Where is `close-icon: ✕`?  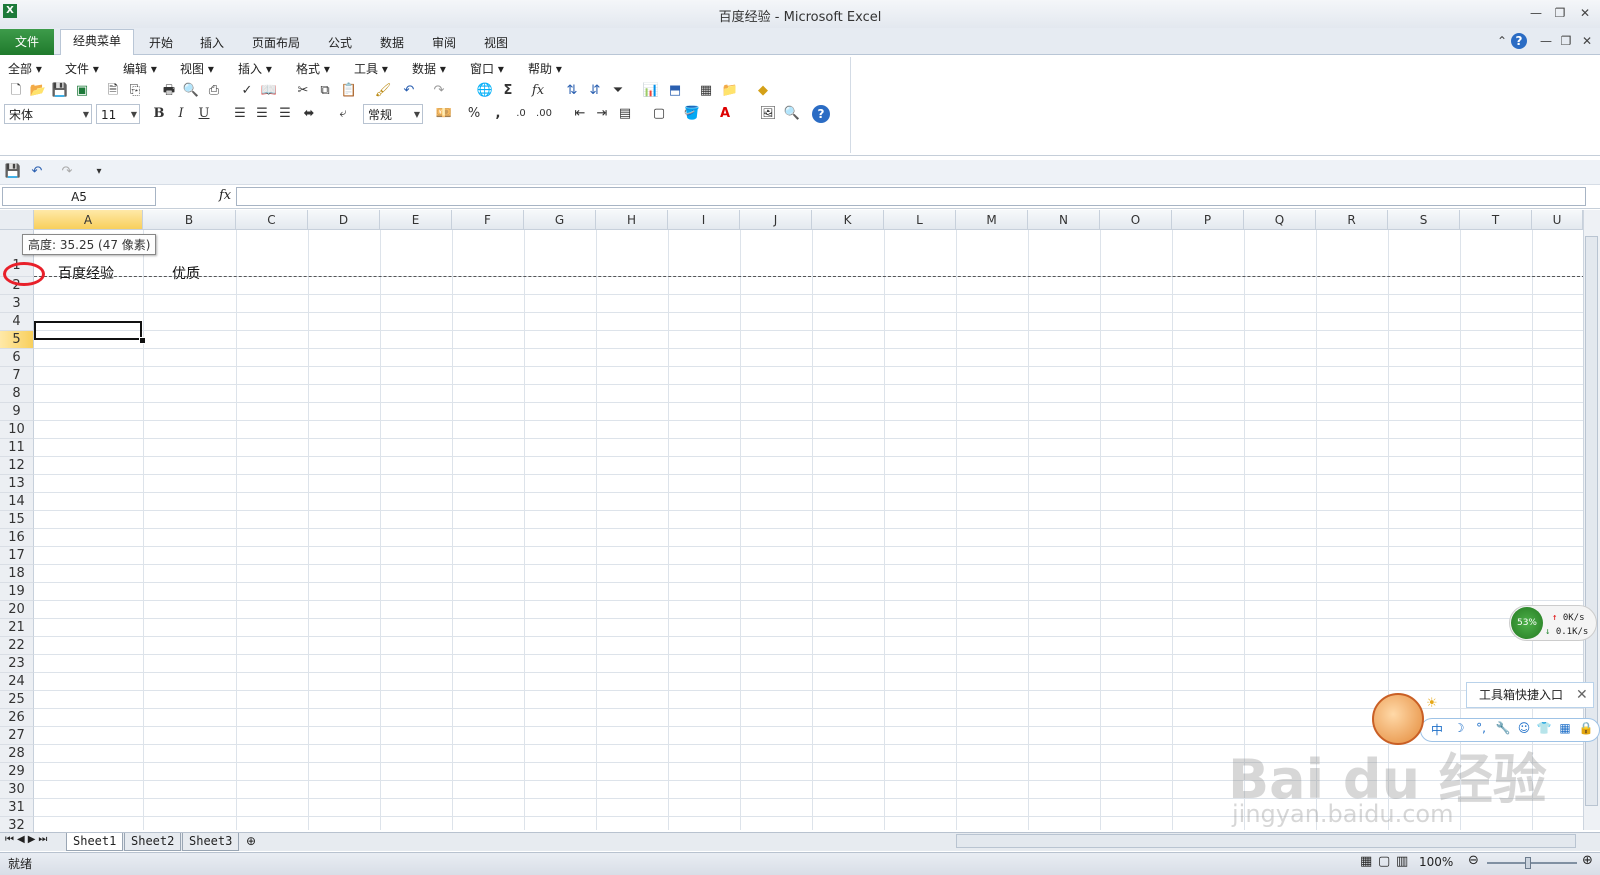 close-icon: ✕ is located at coordinates (1582, 695).